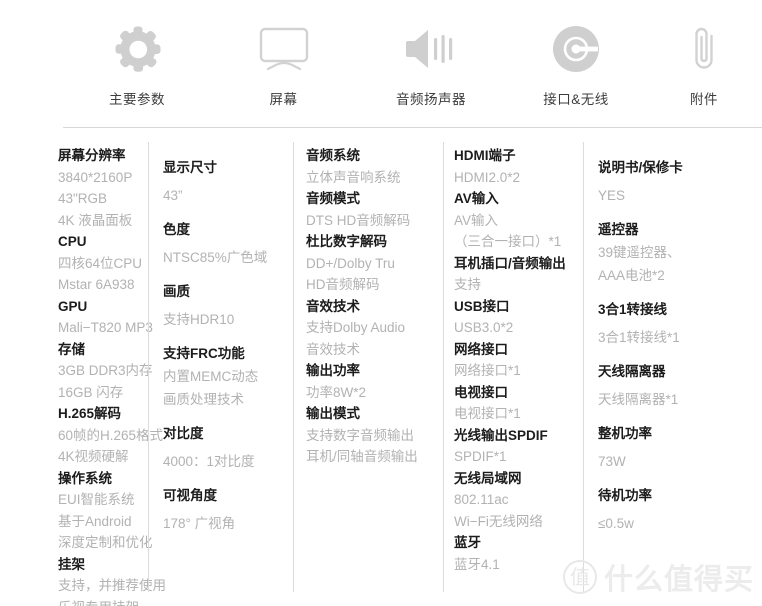  Describe the element at coordinates (356, 327) in the screenshot. I see `spec-value: 支持Dolby Audio` at that location.